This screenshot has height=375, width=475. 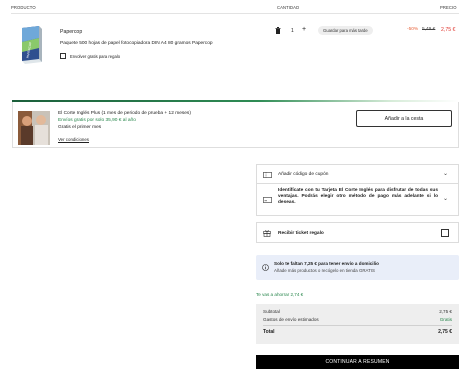 What do you see at coordinates (445, 319) in the screenshot?
I see `shipping-cost-value: Gratis` at bounding box center [445, 319].